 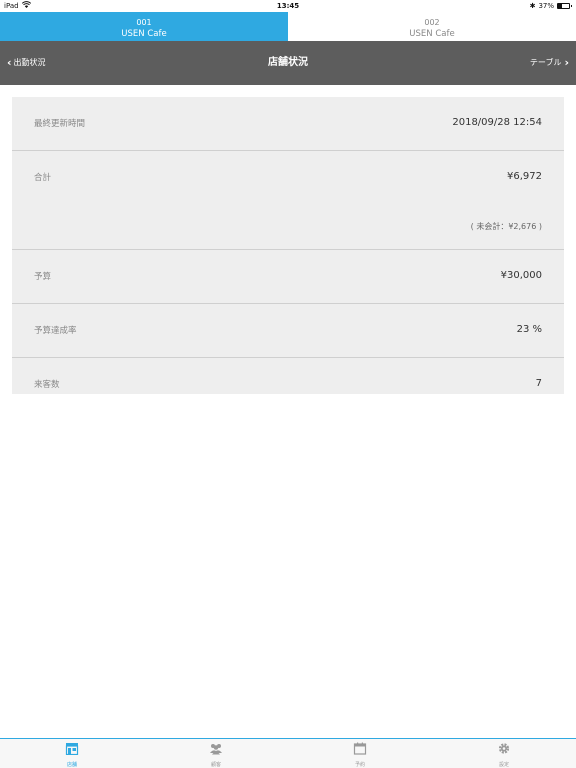 I want to click on calendar-icon, so click(x=360, y=749).